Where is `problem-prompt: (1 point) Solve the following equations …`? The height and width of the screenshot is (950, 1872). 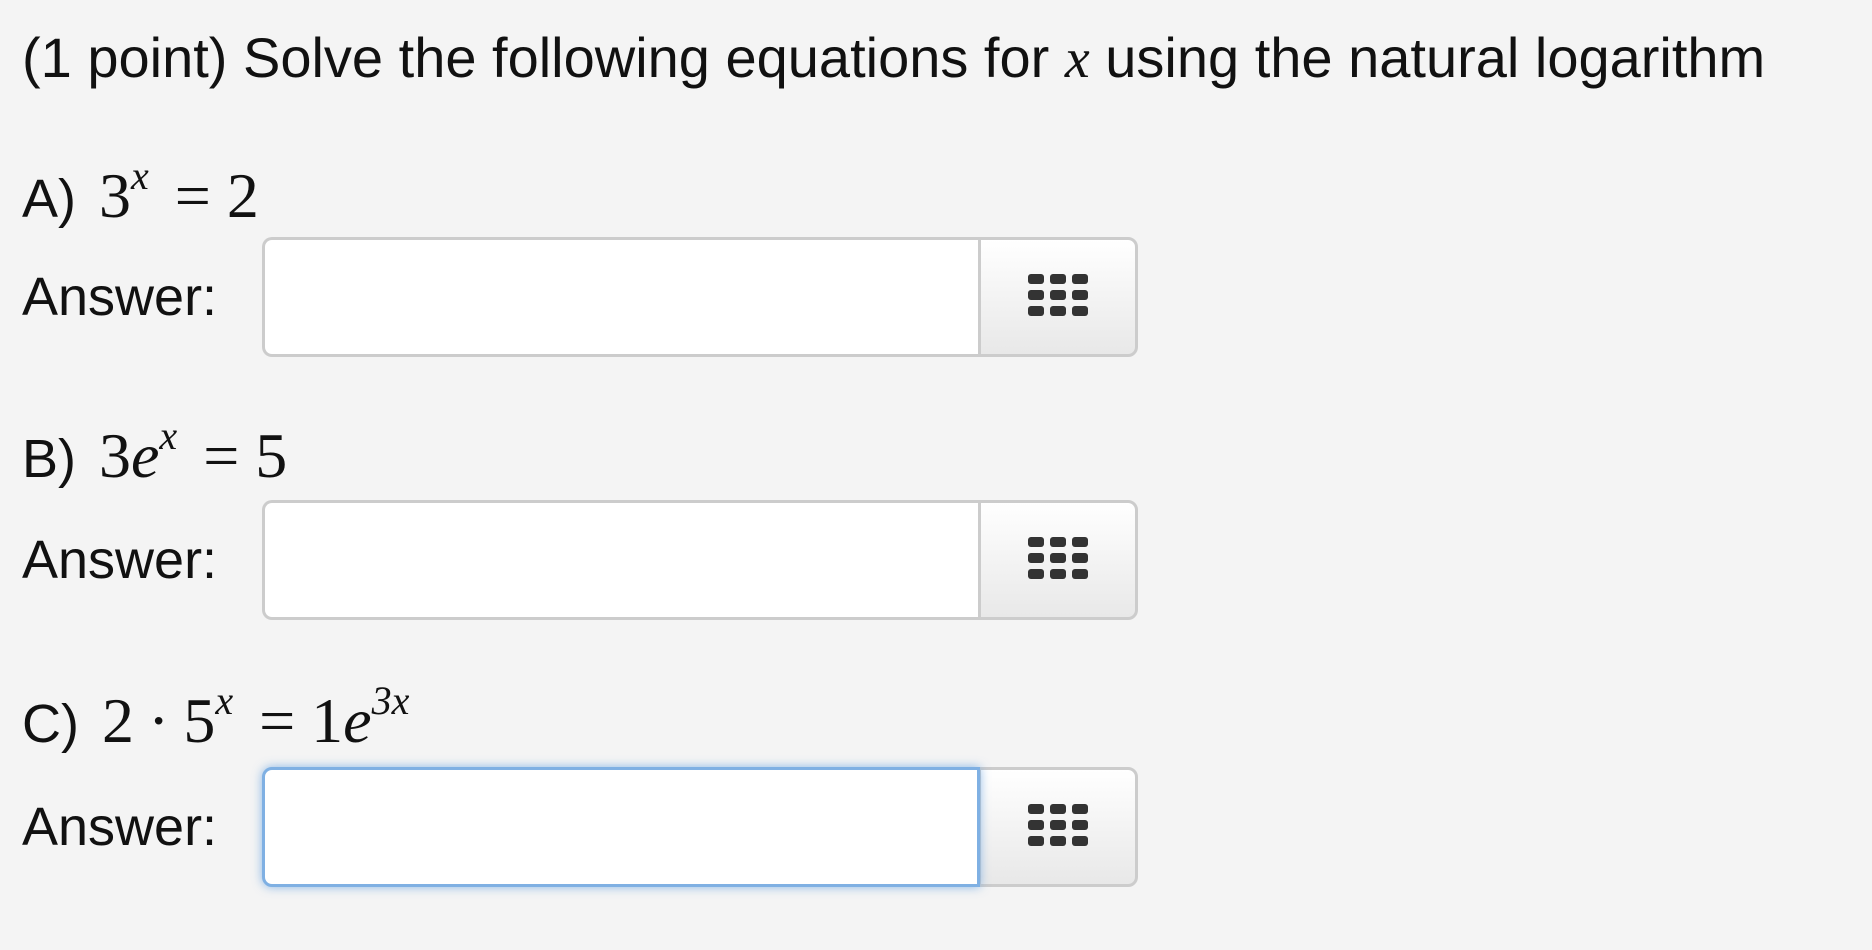 problem-prompt: (1 point) Solve the following equations … is located at coordinates (893, 58).